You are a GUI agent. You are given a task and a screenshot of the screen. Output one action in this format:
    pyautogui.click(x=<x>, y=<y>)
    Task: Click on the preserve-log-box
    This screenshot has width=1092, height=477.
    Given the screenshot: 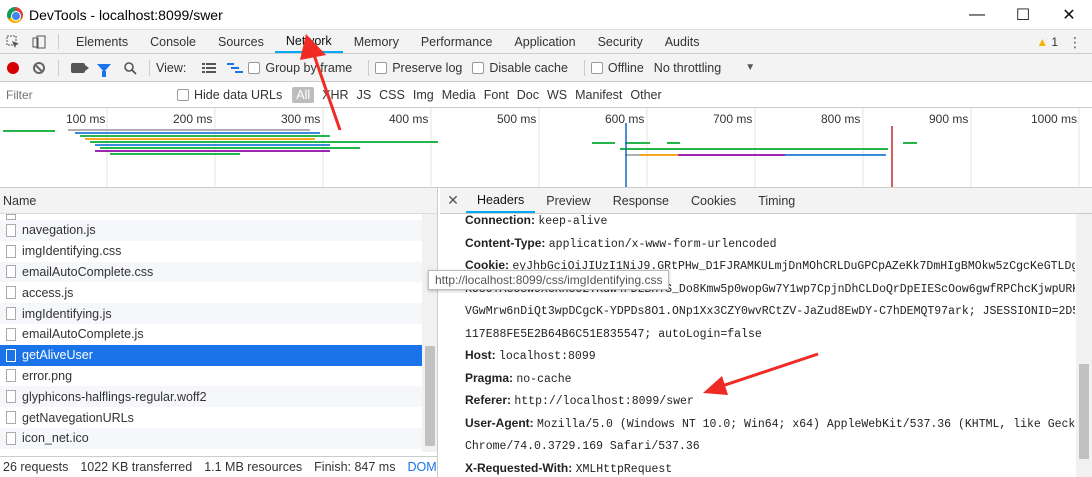 What is the action you would take?
    pyautogui.click(x=381, y=67)
    